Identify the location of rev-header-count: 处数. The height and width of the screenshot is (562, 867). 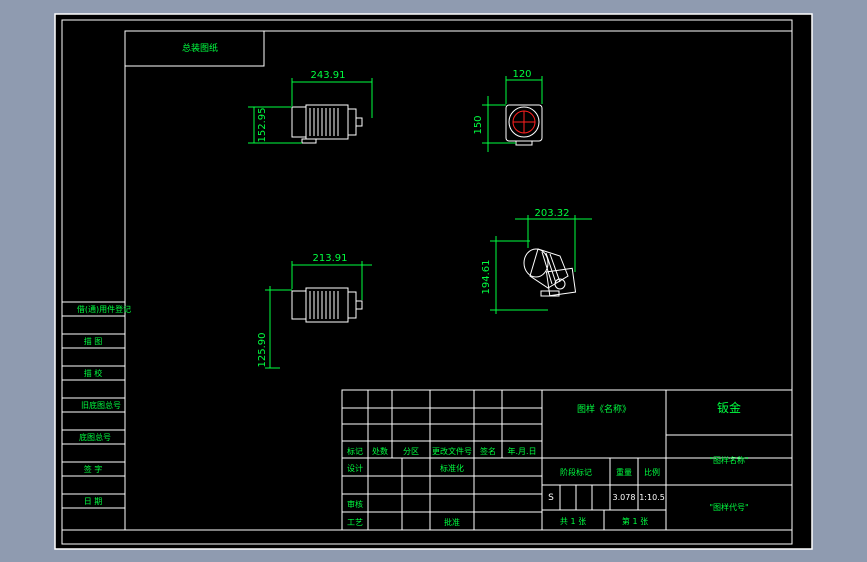
(380, 451).